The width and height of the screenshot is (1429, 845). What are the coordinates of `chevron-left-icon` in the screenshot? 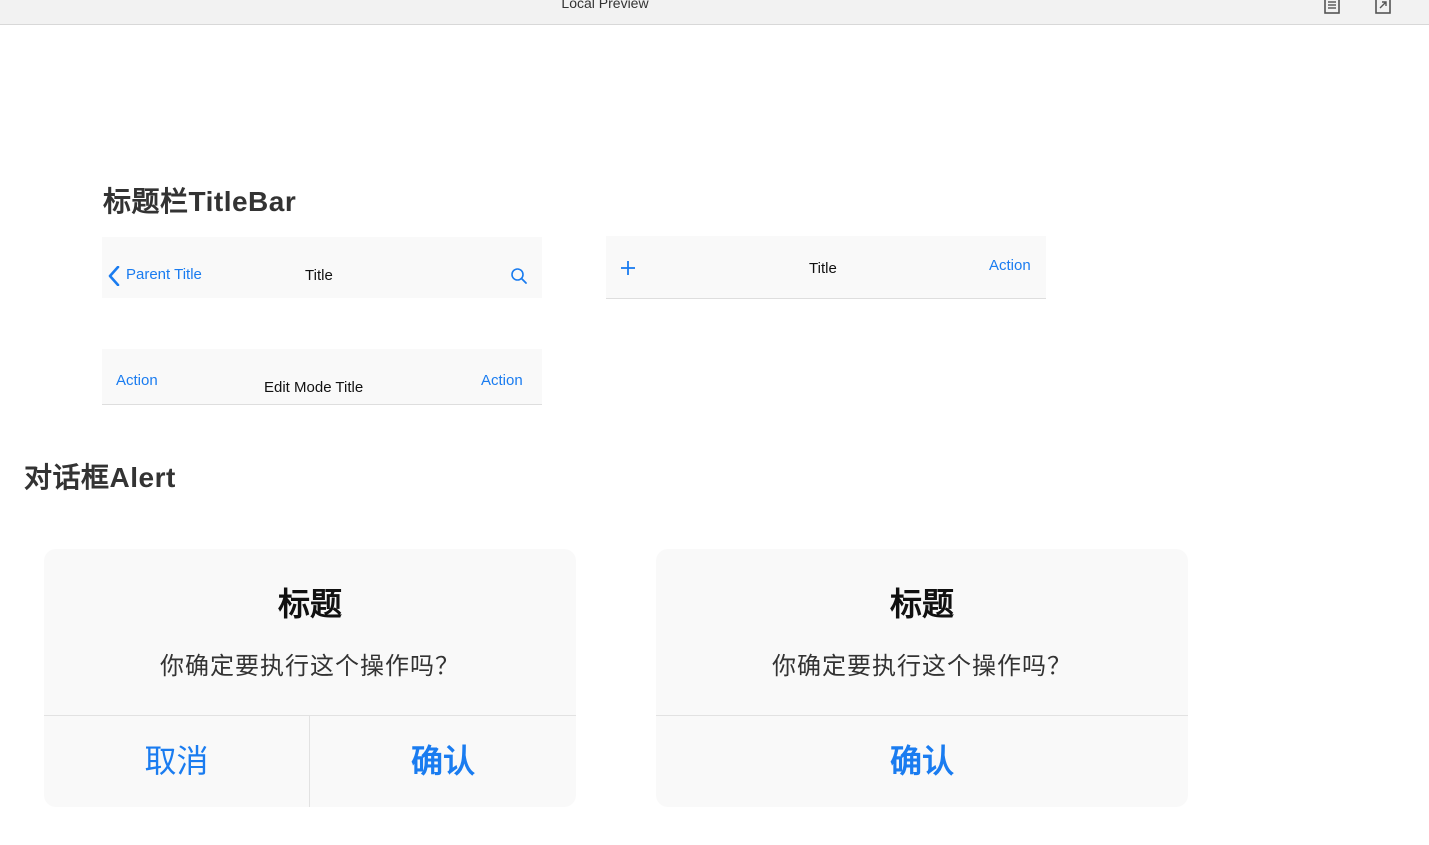 It's located at (114, 278).